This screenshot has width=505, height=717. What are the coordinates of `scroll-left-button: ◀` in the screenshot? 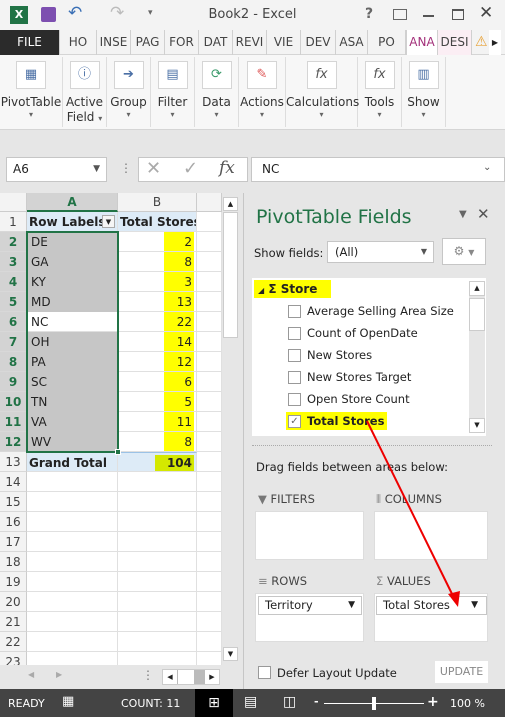 It's located at (170, 677).